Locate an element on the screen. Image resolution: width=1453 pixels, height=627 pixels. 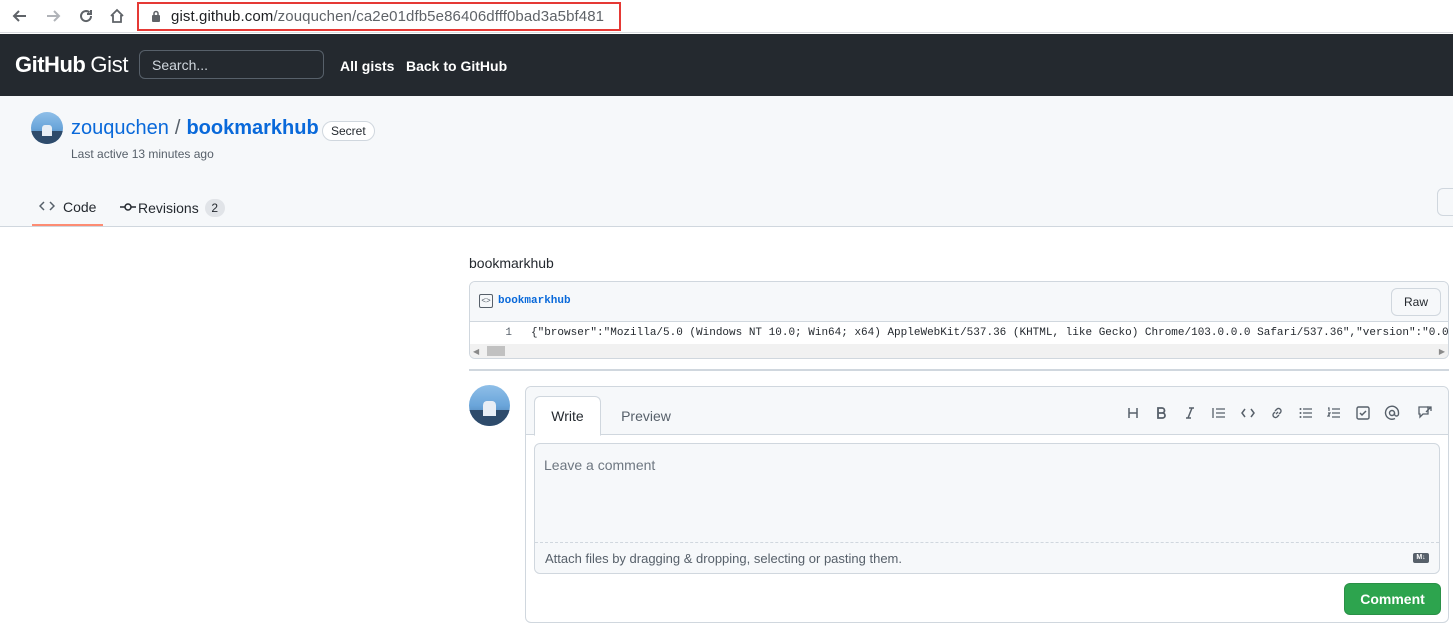
heading-icon is located at coordinates (1133, 413).